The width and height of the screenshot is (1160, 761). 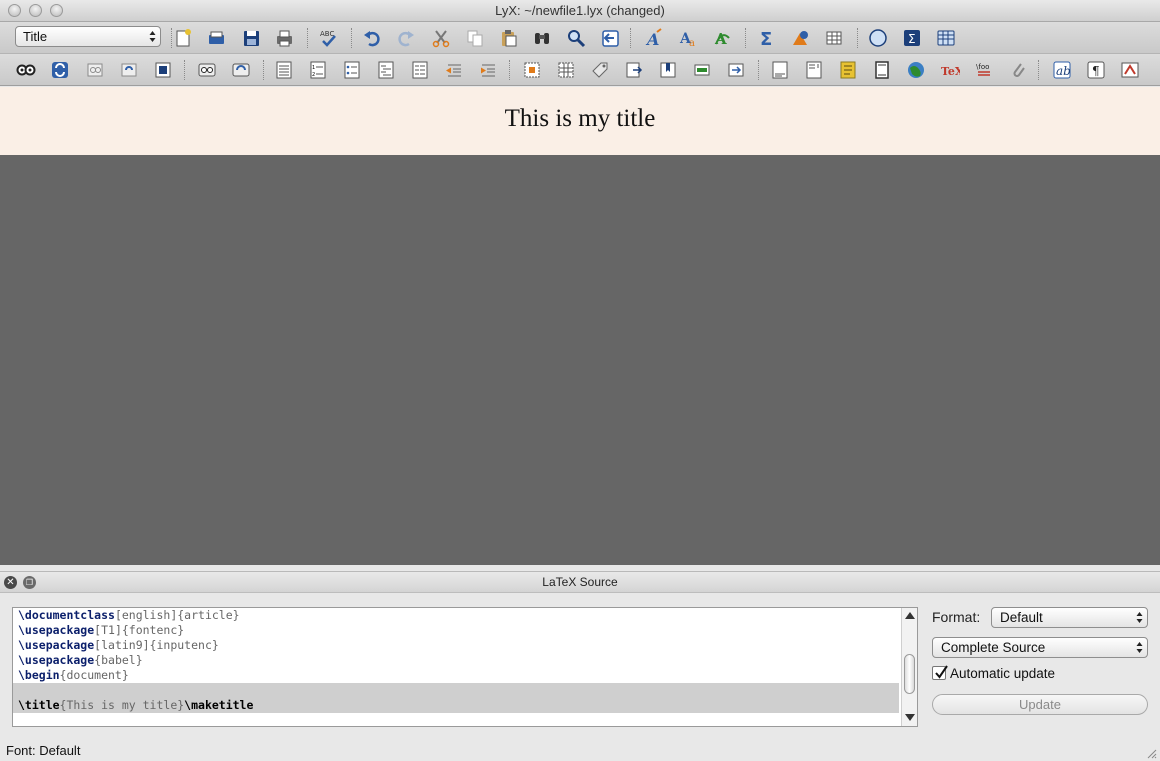 I want to click on math-sum-icon: Σ, so click(x=766, y=38).